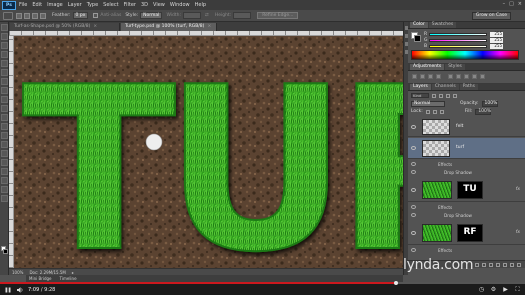 The image size is (525, 295). Describe the element at coordinates (4, 81) in the screenshot. I see `healing-tool-icon` at that location.